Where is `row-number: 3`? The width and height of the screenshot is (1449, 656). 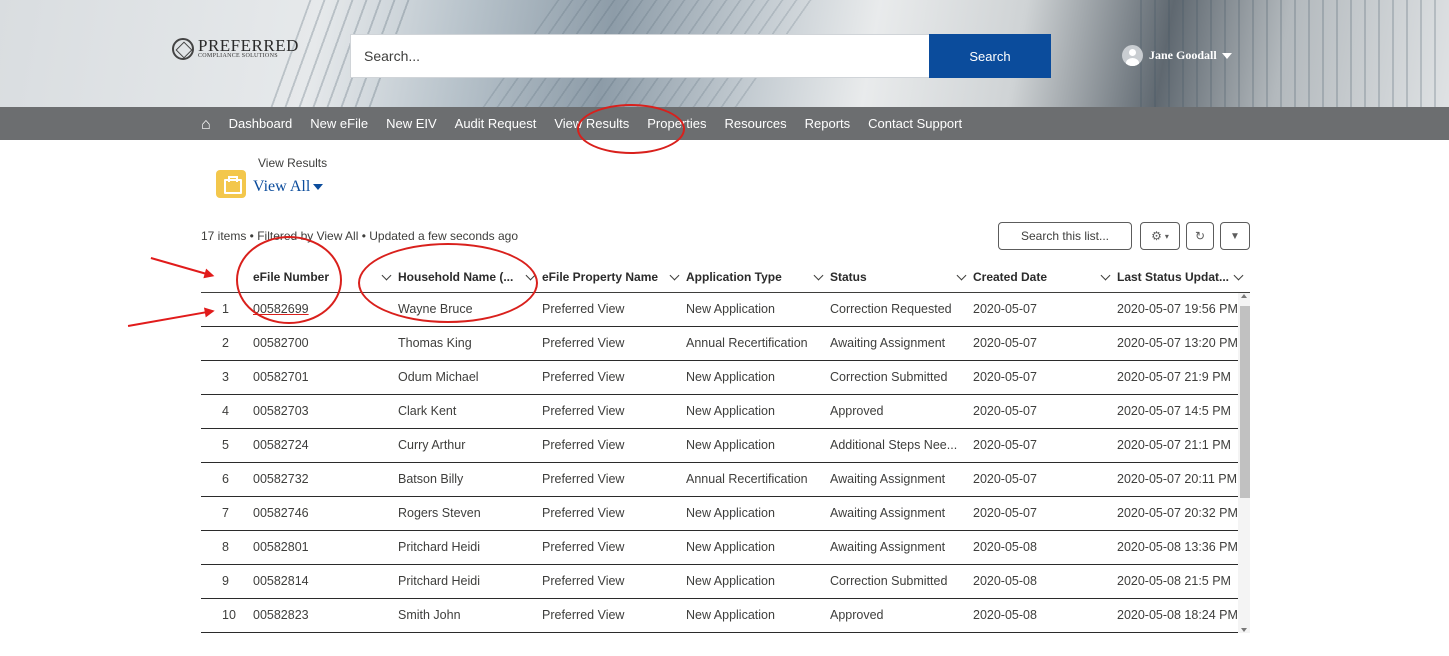 row-number: 3 is located at coordinates (227, 377).